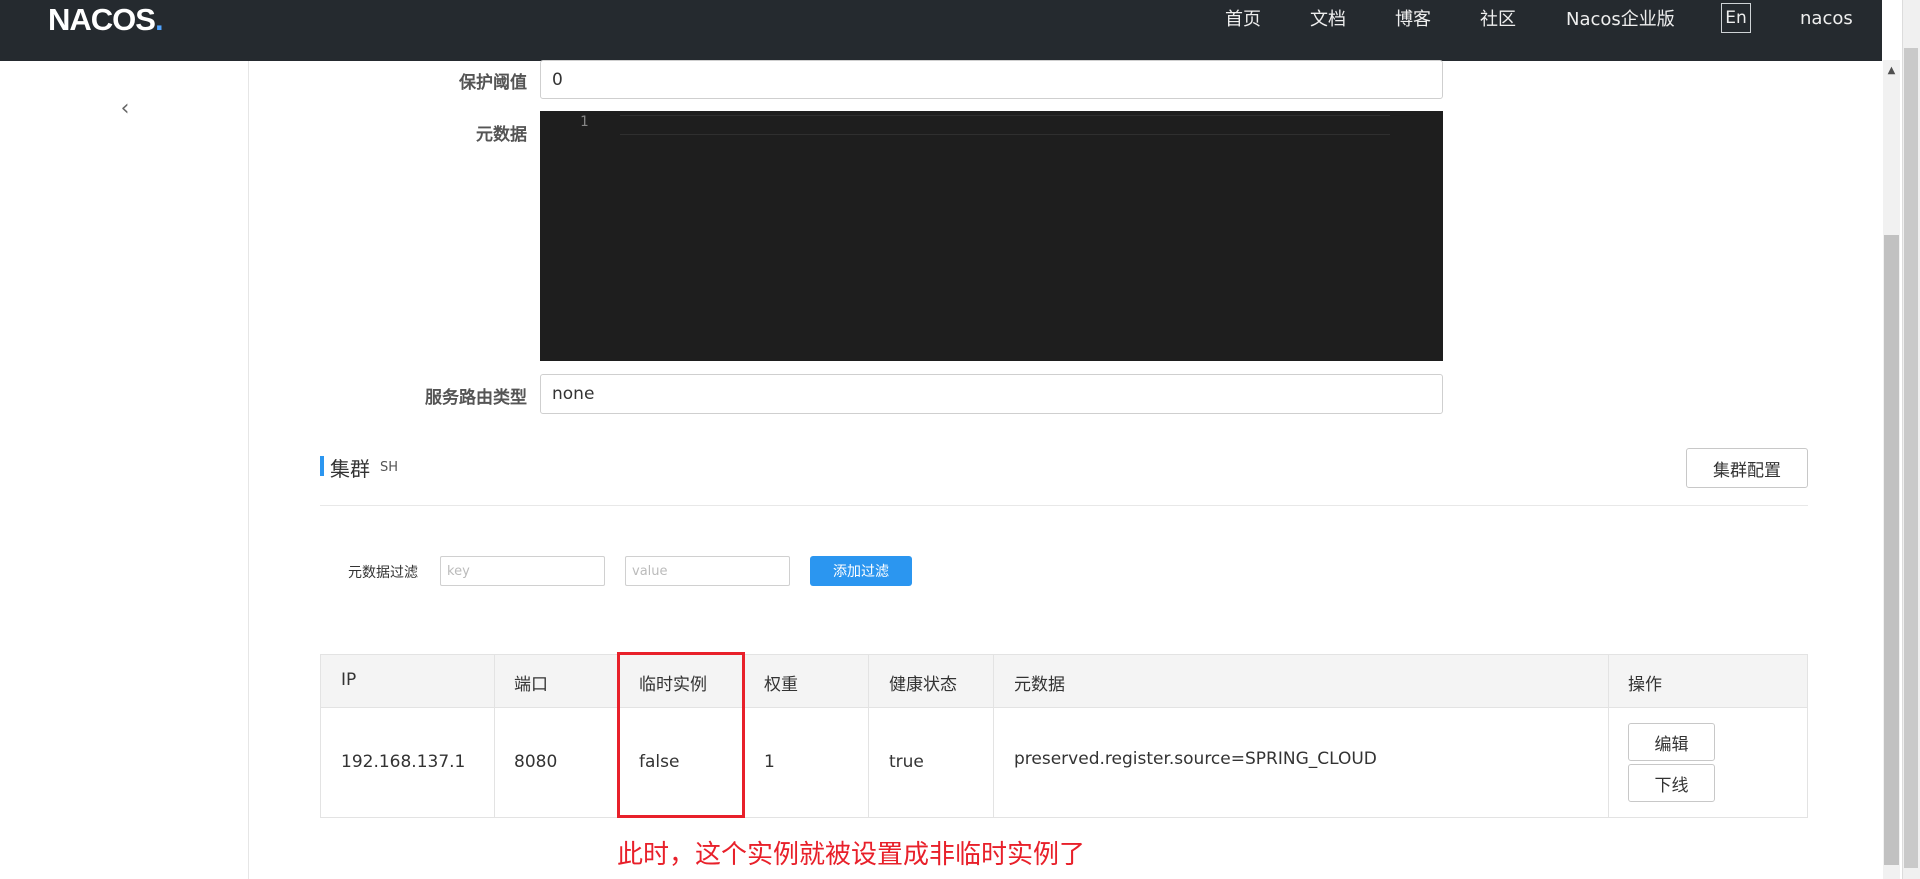 This screenshot has width=1920, height=879. I want to click on logo-text: NACOS, so click(102, 19).